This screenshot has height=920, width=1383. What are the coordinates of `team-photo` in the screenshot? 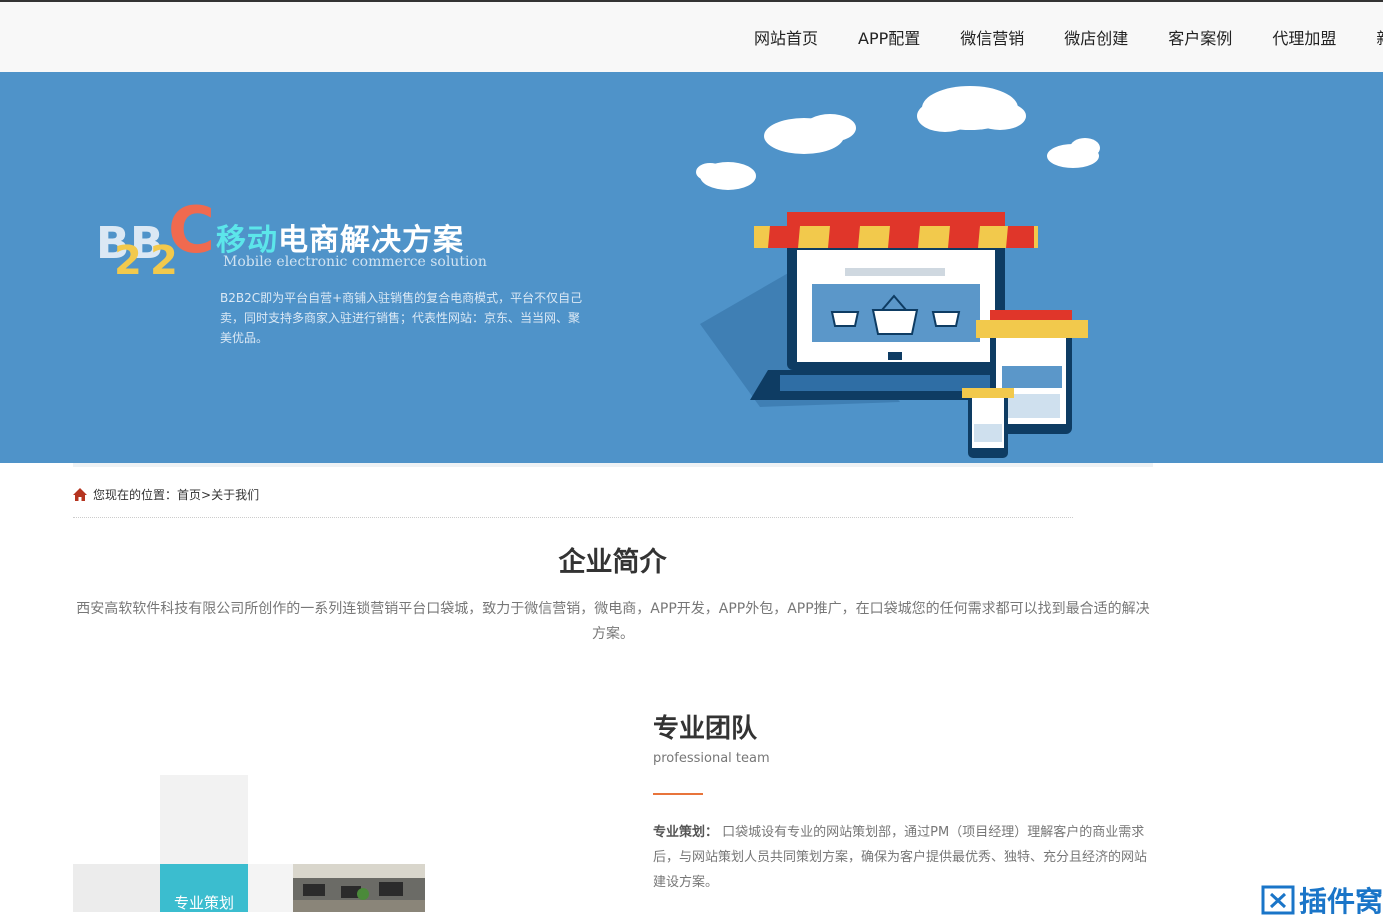 It's located at (359, 888).